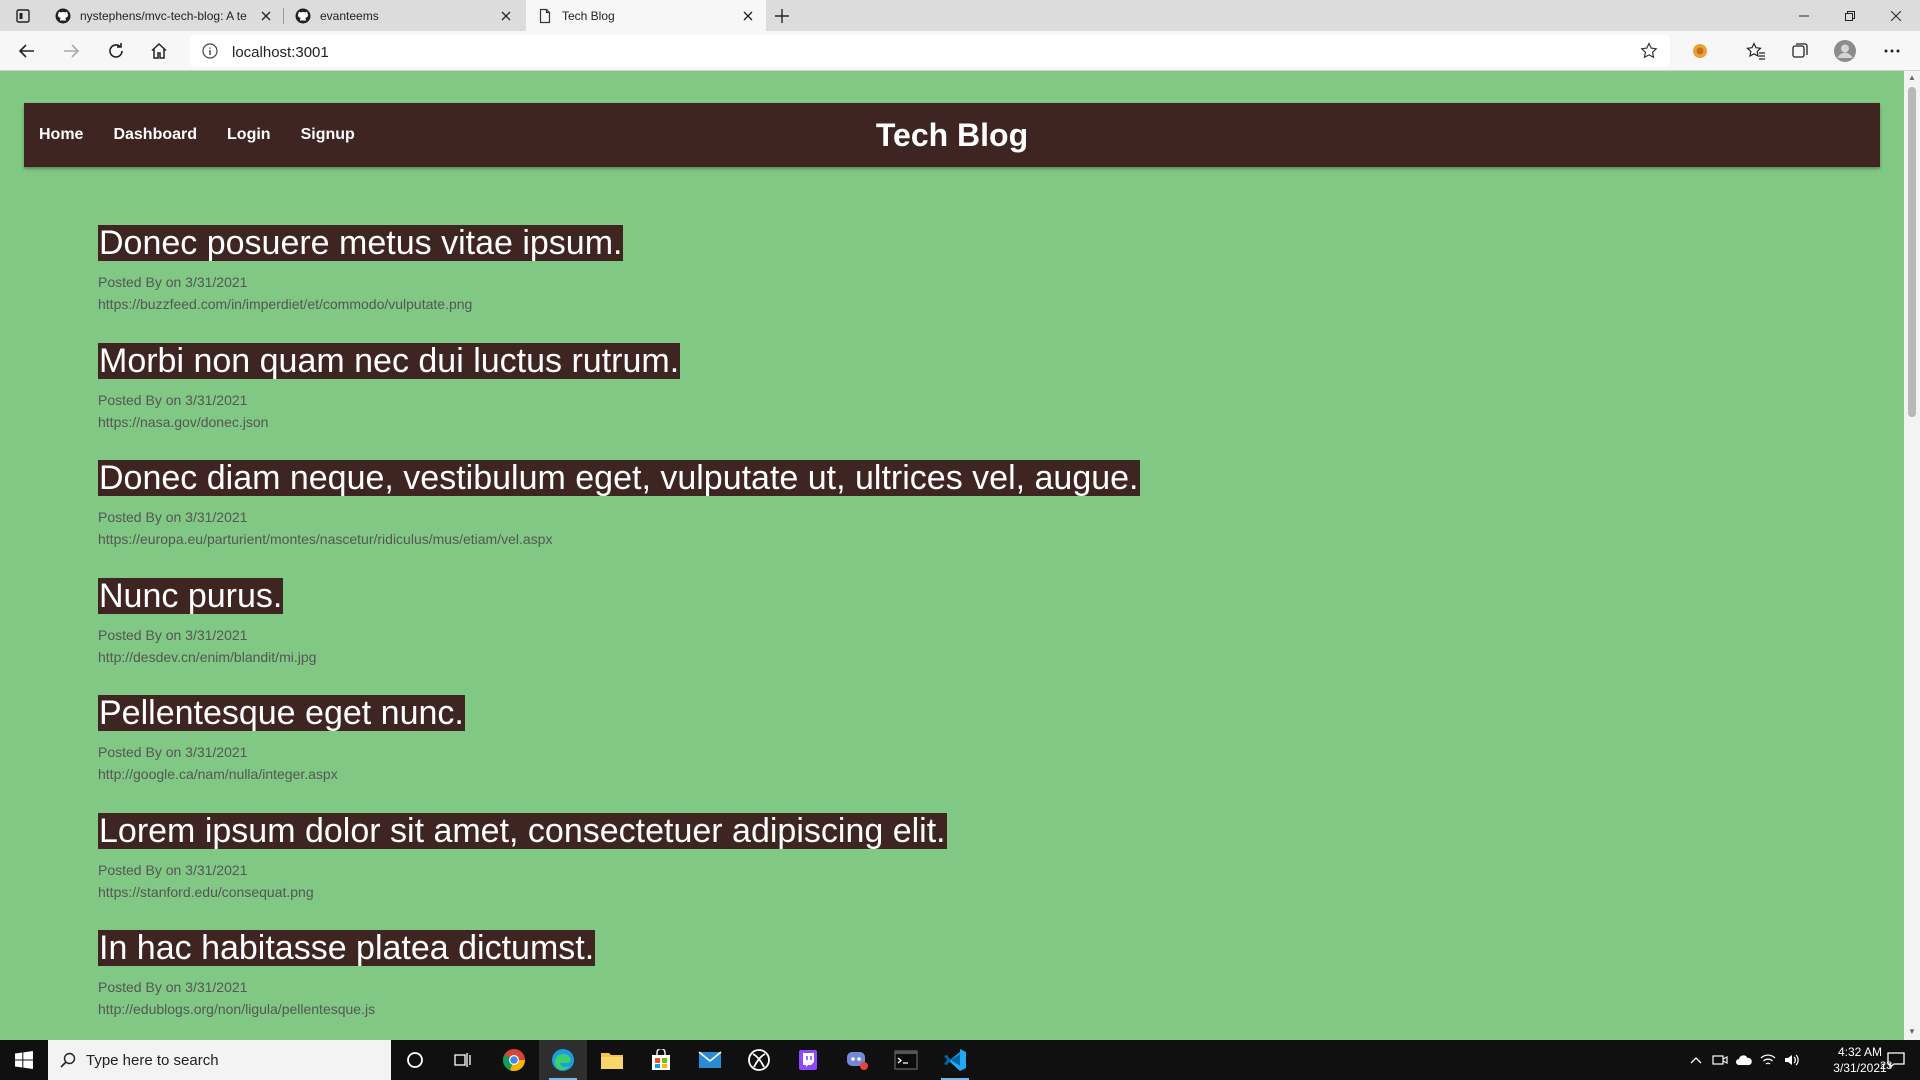  What do you see at coordinates (212, 135) in the screenshot?
I see `nav-links: Home Dashboard Login Signup` at bounding box center [212, 135].